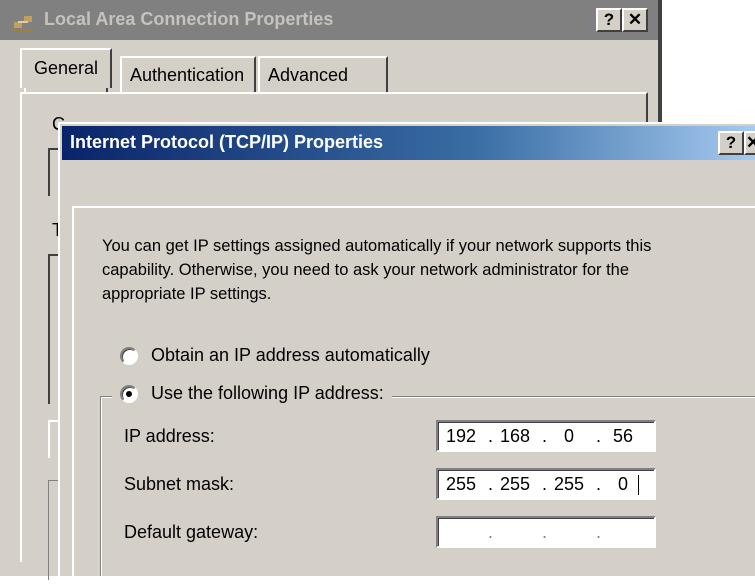 The image size is (755, 586). I want to click on ip-address-label: IP address:, so click(169, 436).